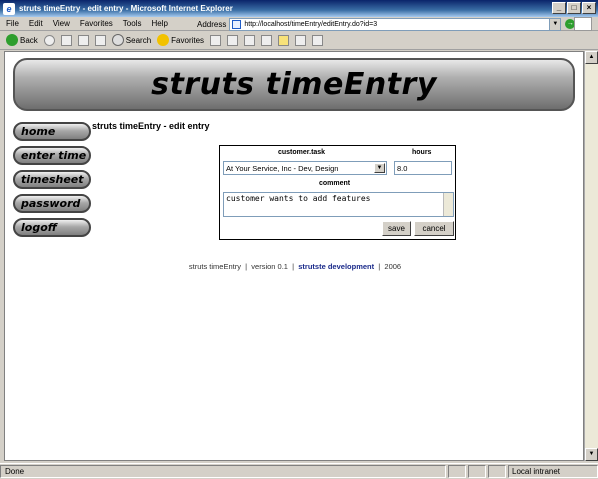  I want to click on footer-link: strutste development, so click(336, 266).